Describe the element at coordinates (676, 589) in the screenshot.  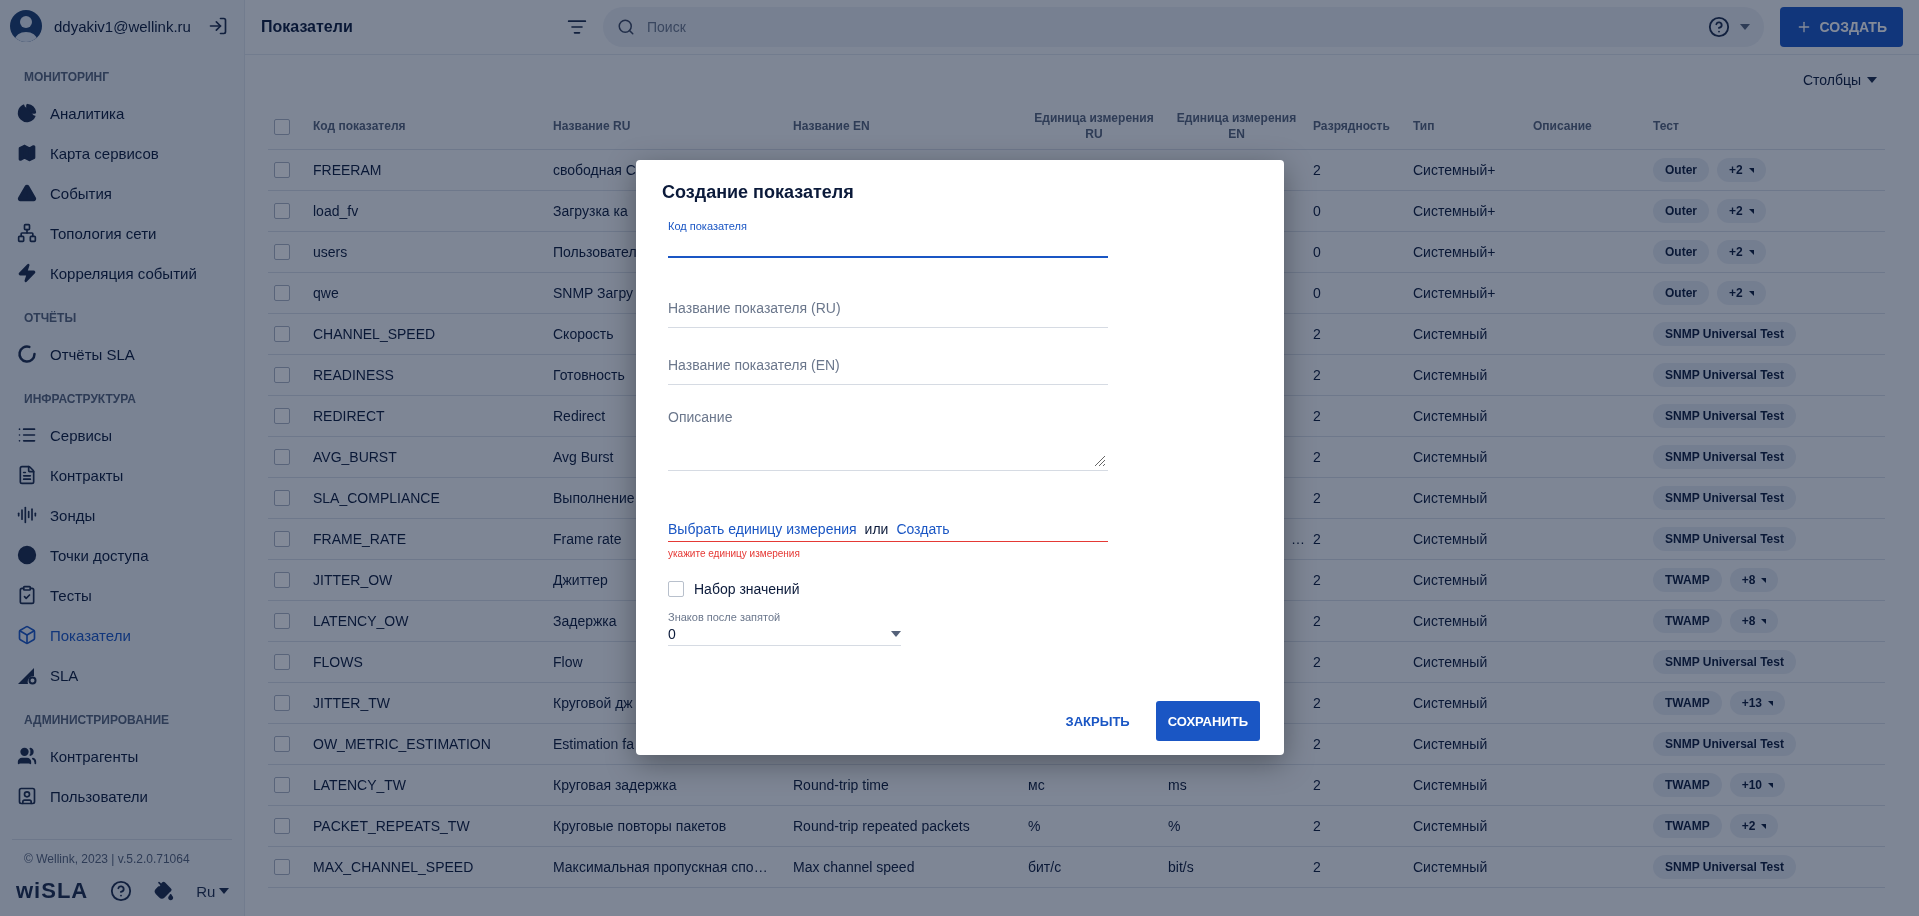
I see `checkbox` at that location.